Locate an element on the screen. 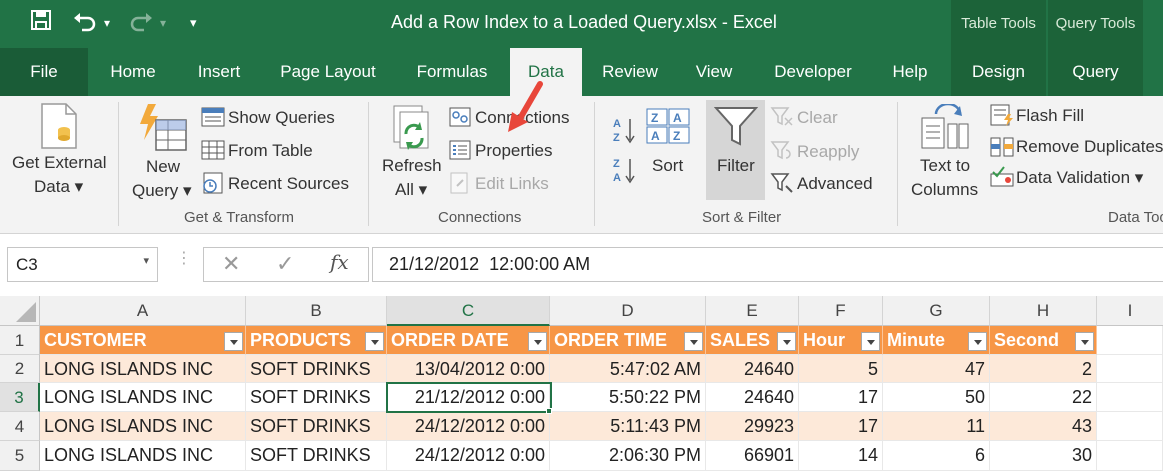 Image resolution: width=1163 pixels, height=471 pixels. fill-handle is located at coordinates (549, 411).